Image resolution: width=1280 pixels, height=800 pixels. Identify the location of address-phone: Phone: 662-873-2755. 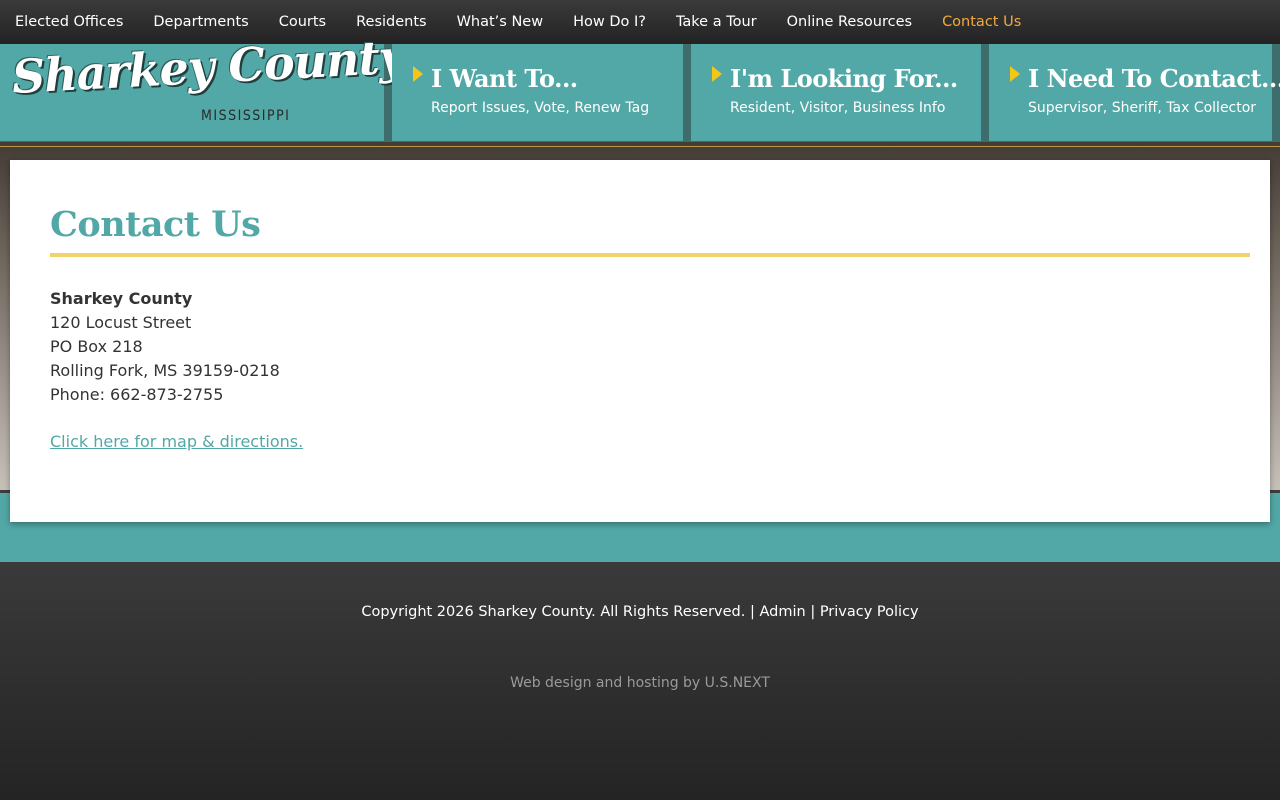
(137, 394).